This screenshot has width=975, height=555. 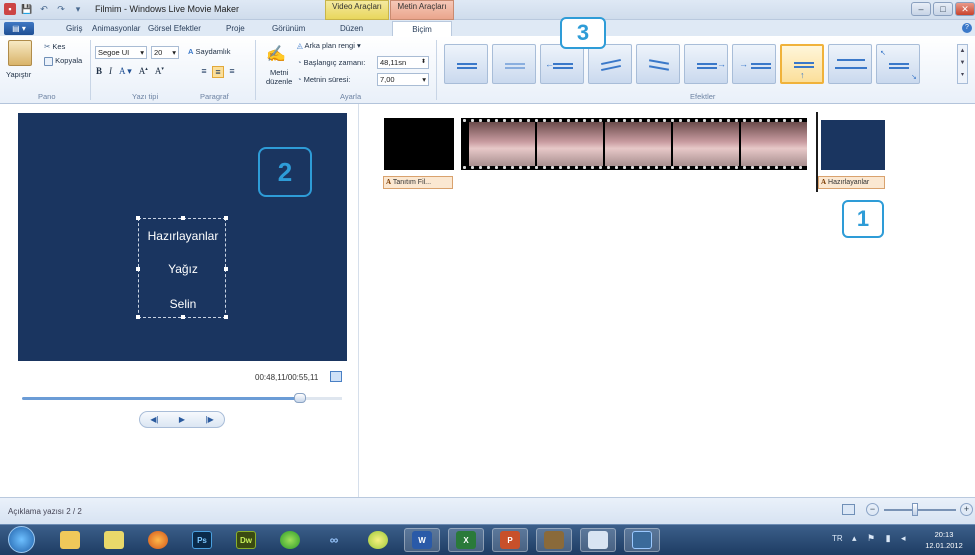 What do you see at coordinates (403, 62) in the screenshot?
I see `start-time-input: 48,11sn ⬍` at bounding box center [403, 62].